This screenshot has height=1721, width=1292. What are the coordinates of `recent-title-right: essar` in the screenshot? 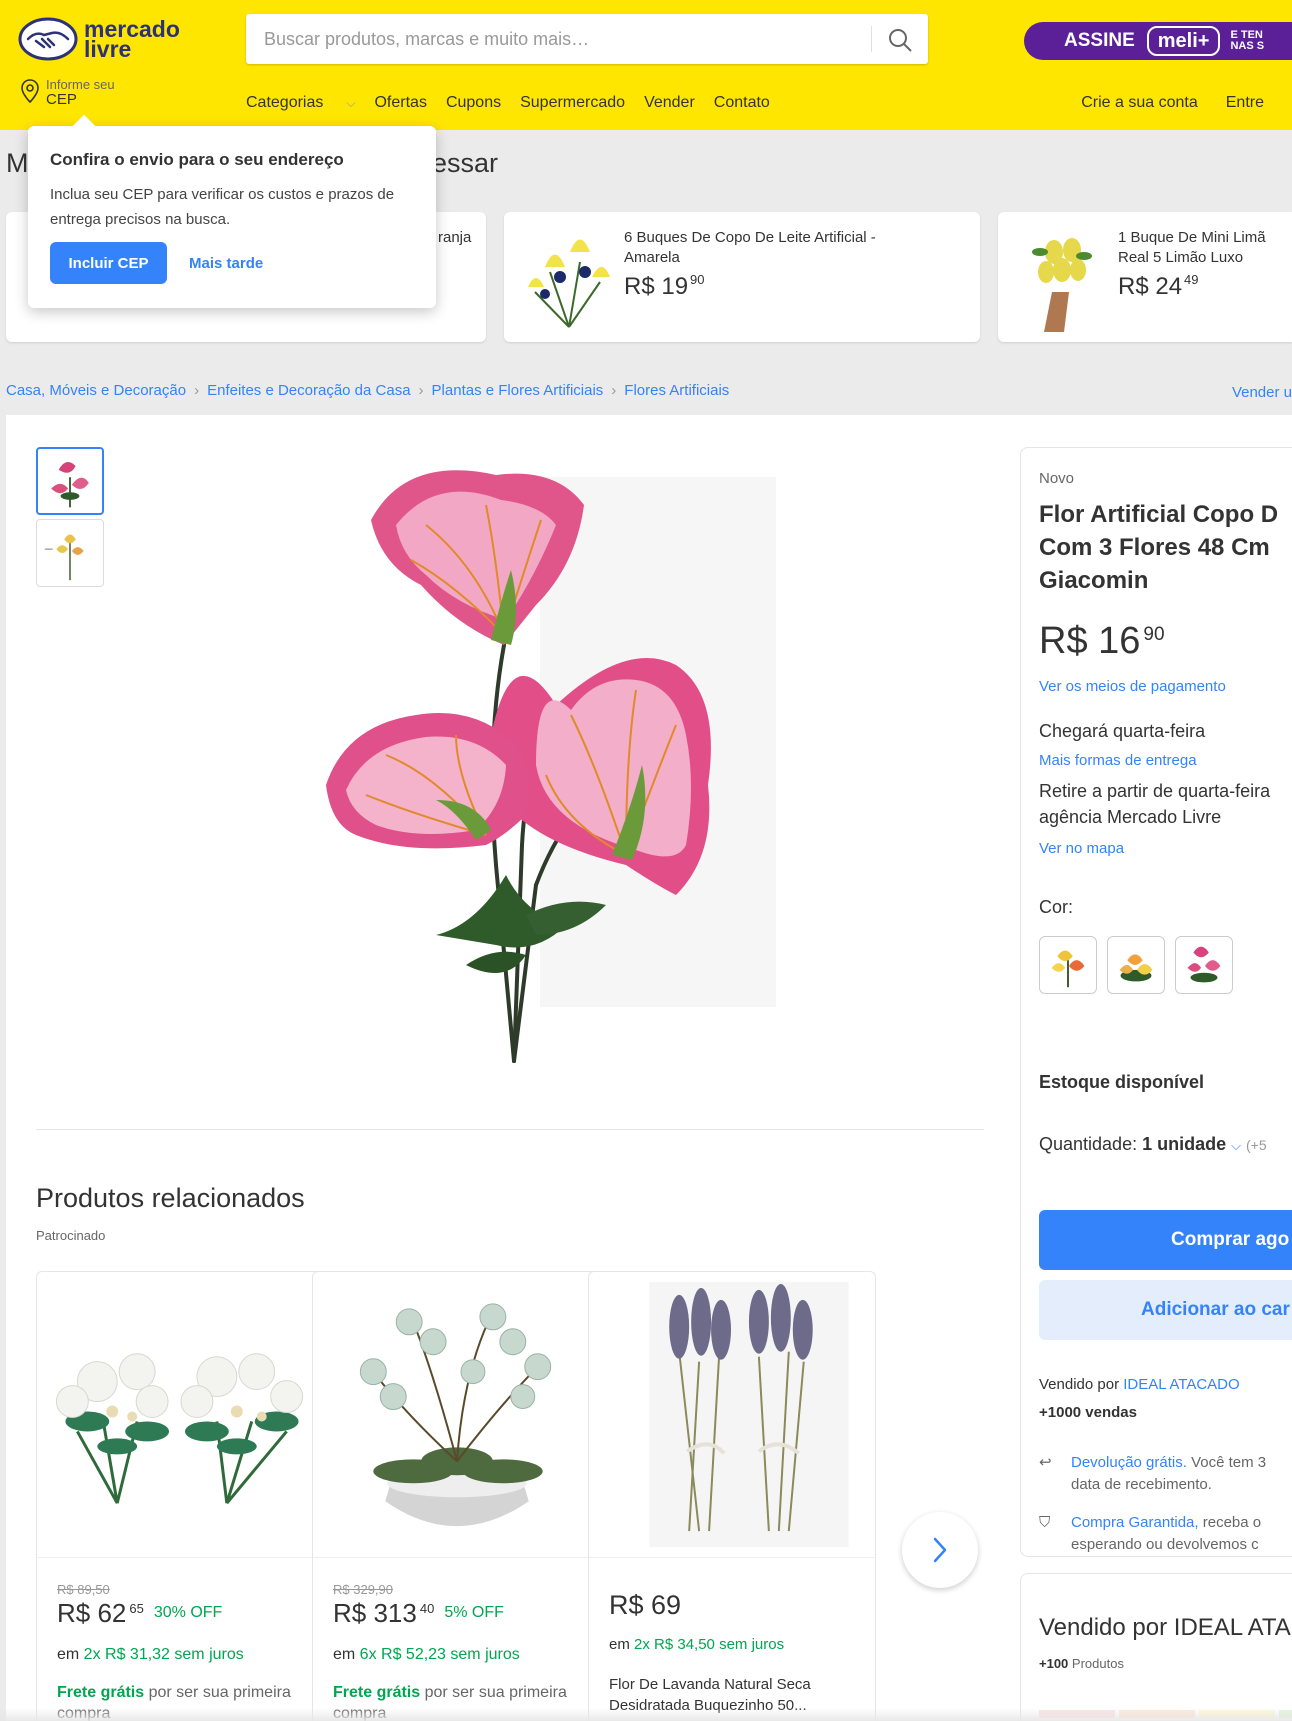 It's located at (465, 163).